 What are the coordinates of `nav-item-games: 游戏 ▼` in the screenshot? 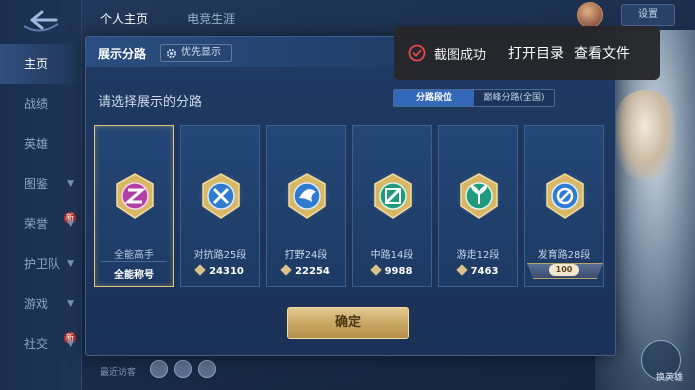 It's located at (41, 304).